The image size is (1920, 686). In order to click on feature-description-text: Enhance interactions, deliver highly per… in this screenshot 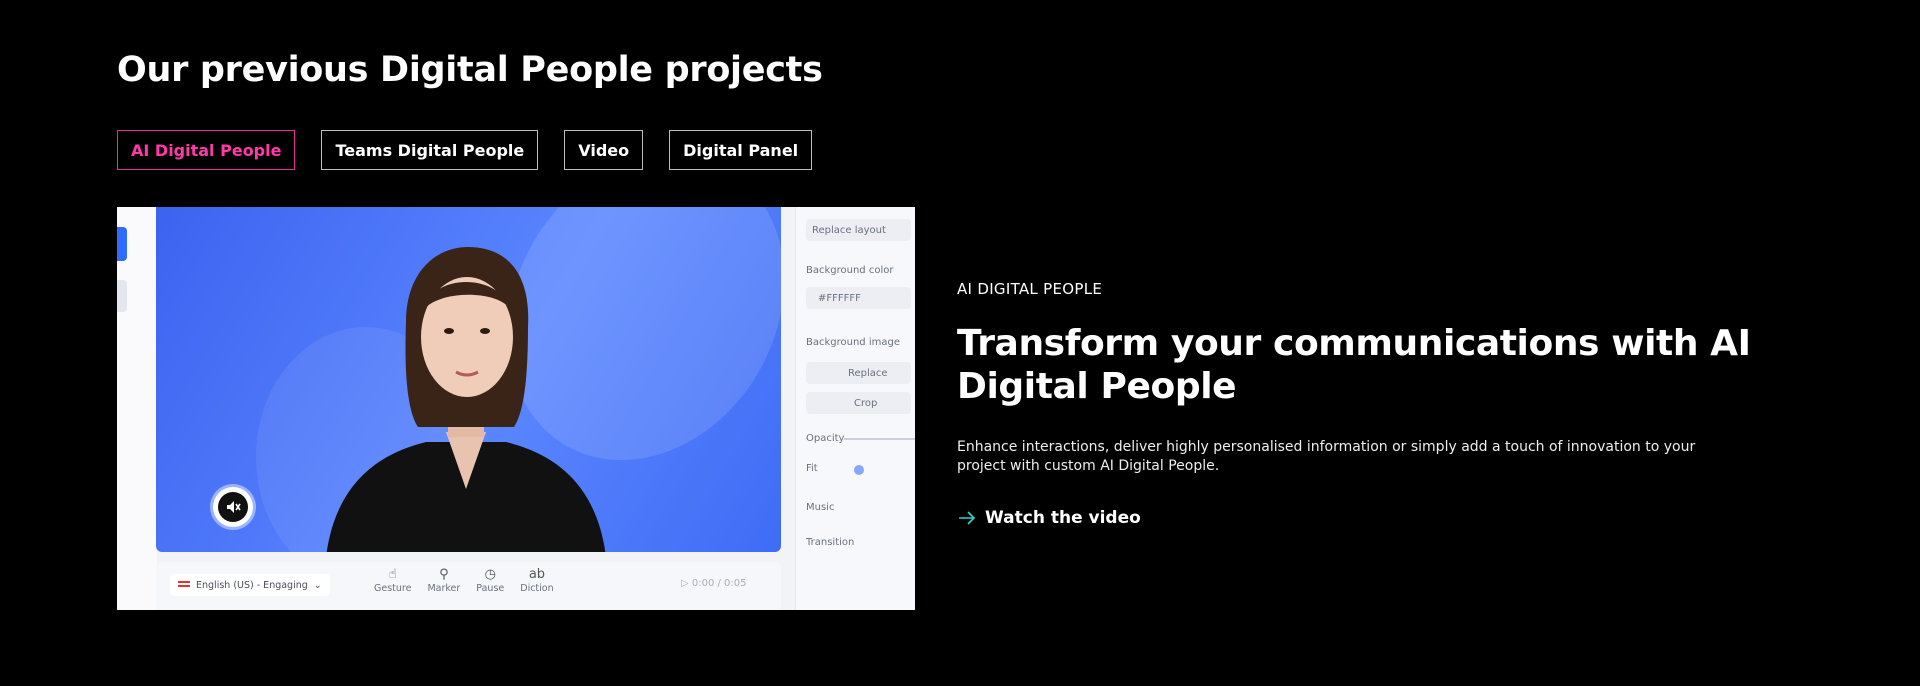, I will do `click(1326, 456)`.